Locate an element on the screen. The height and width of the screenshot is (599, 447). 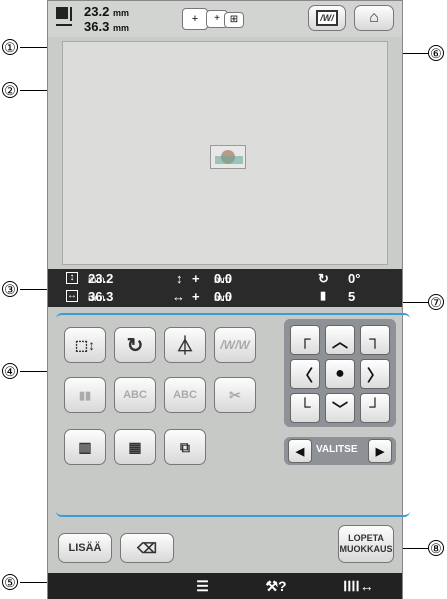
mirror-icon: ⏃ is located at coordinates (185, 346).